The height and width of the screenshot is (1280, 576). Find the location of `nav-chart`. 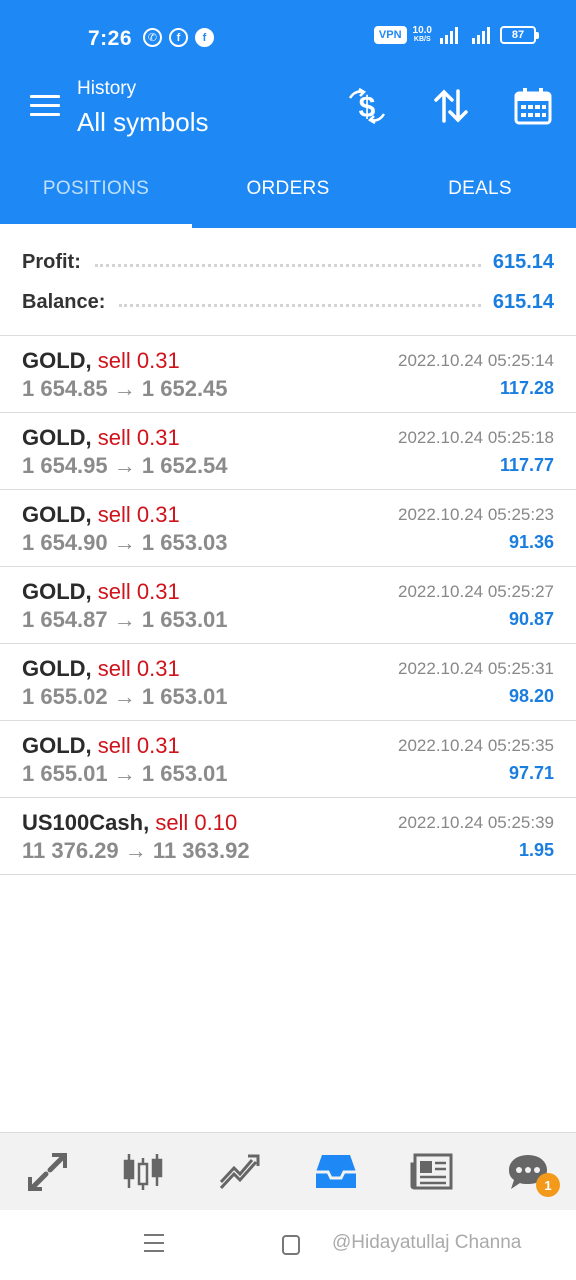

nav-chart is located at coordinates (144, 1171).